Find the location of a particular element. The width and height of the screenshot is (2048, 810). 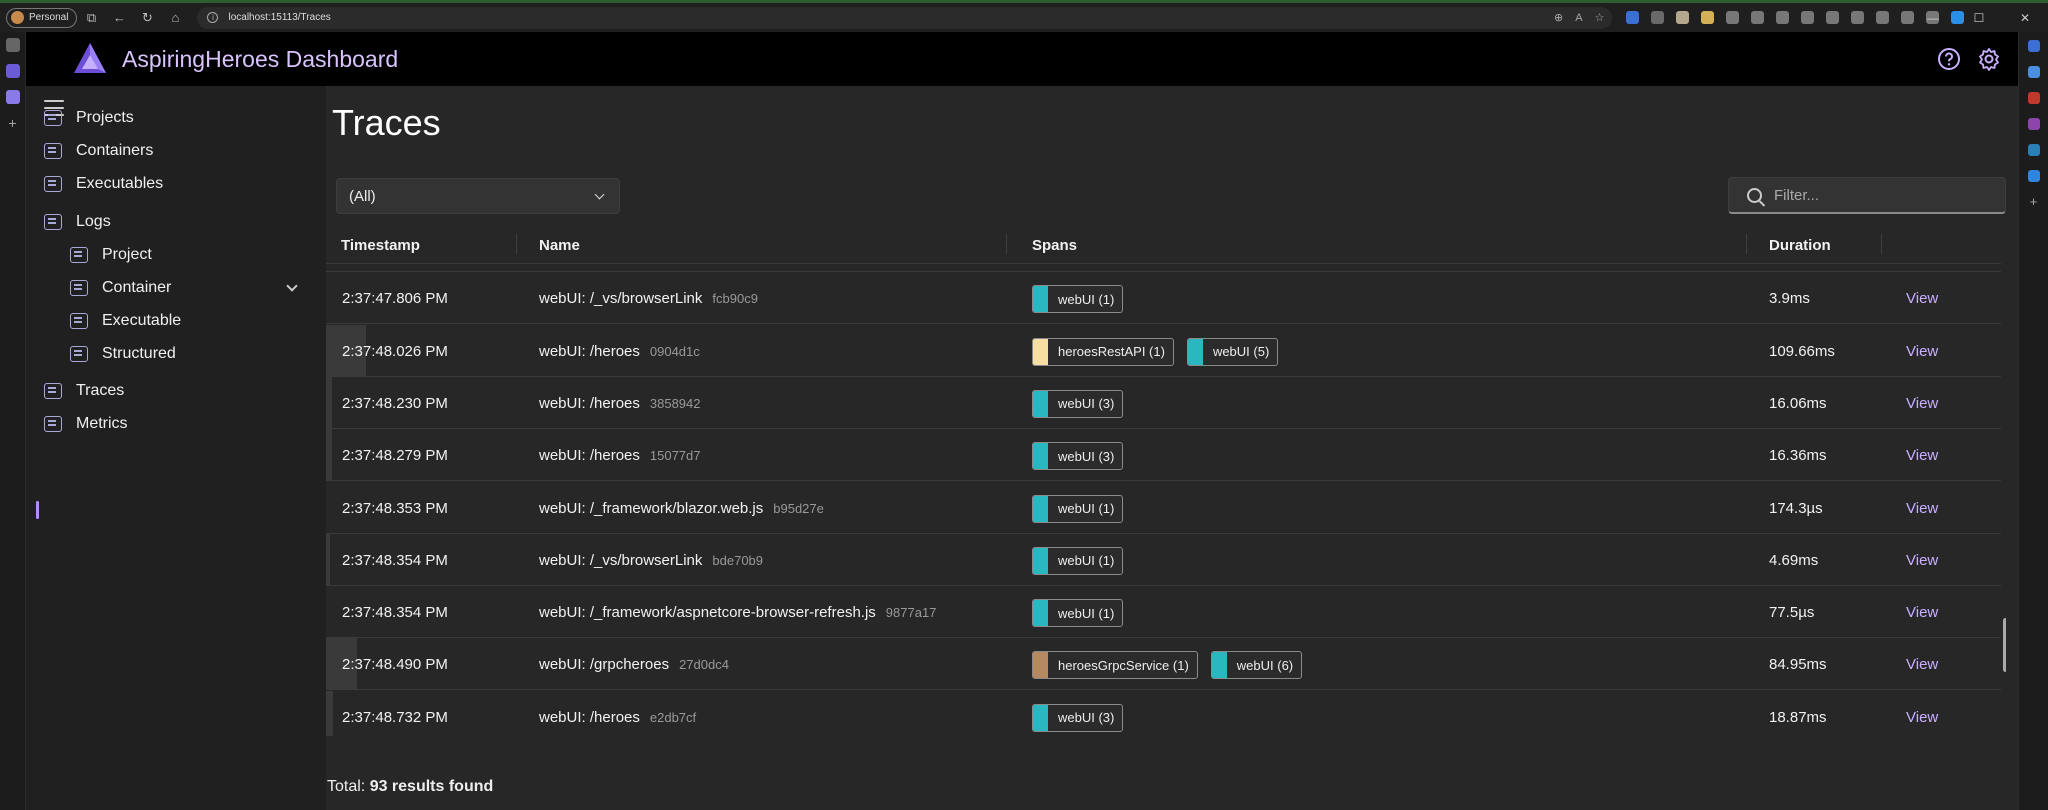

tab-actions-icon: ⧉ is located at coordinates (91, 18).